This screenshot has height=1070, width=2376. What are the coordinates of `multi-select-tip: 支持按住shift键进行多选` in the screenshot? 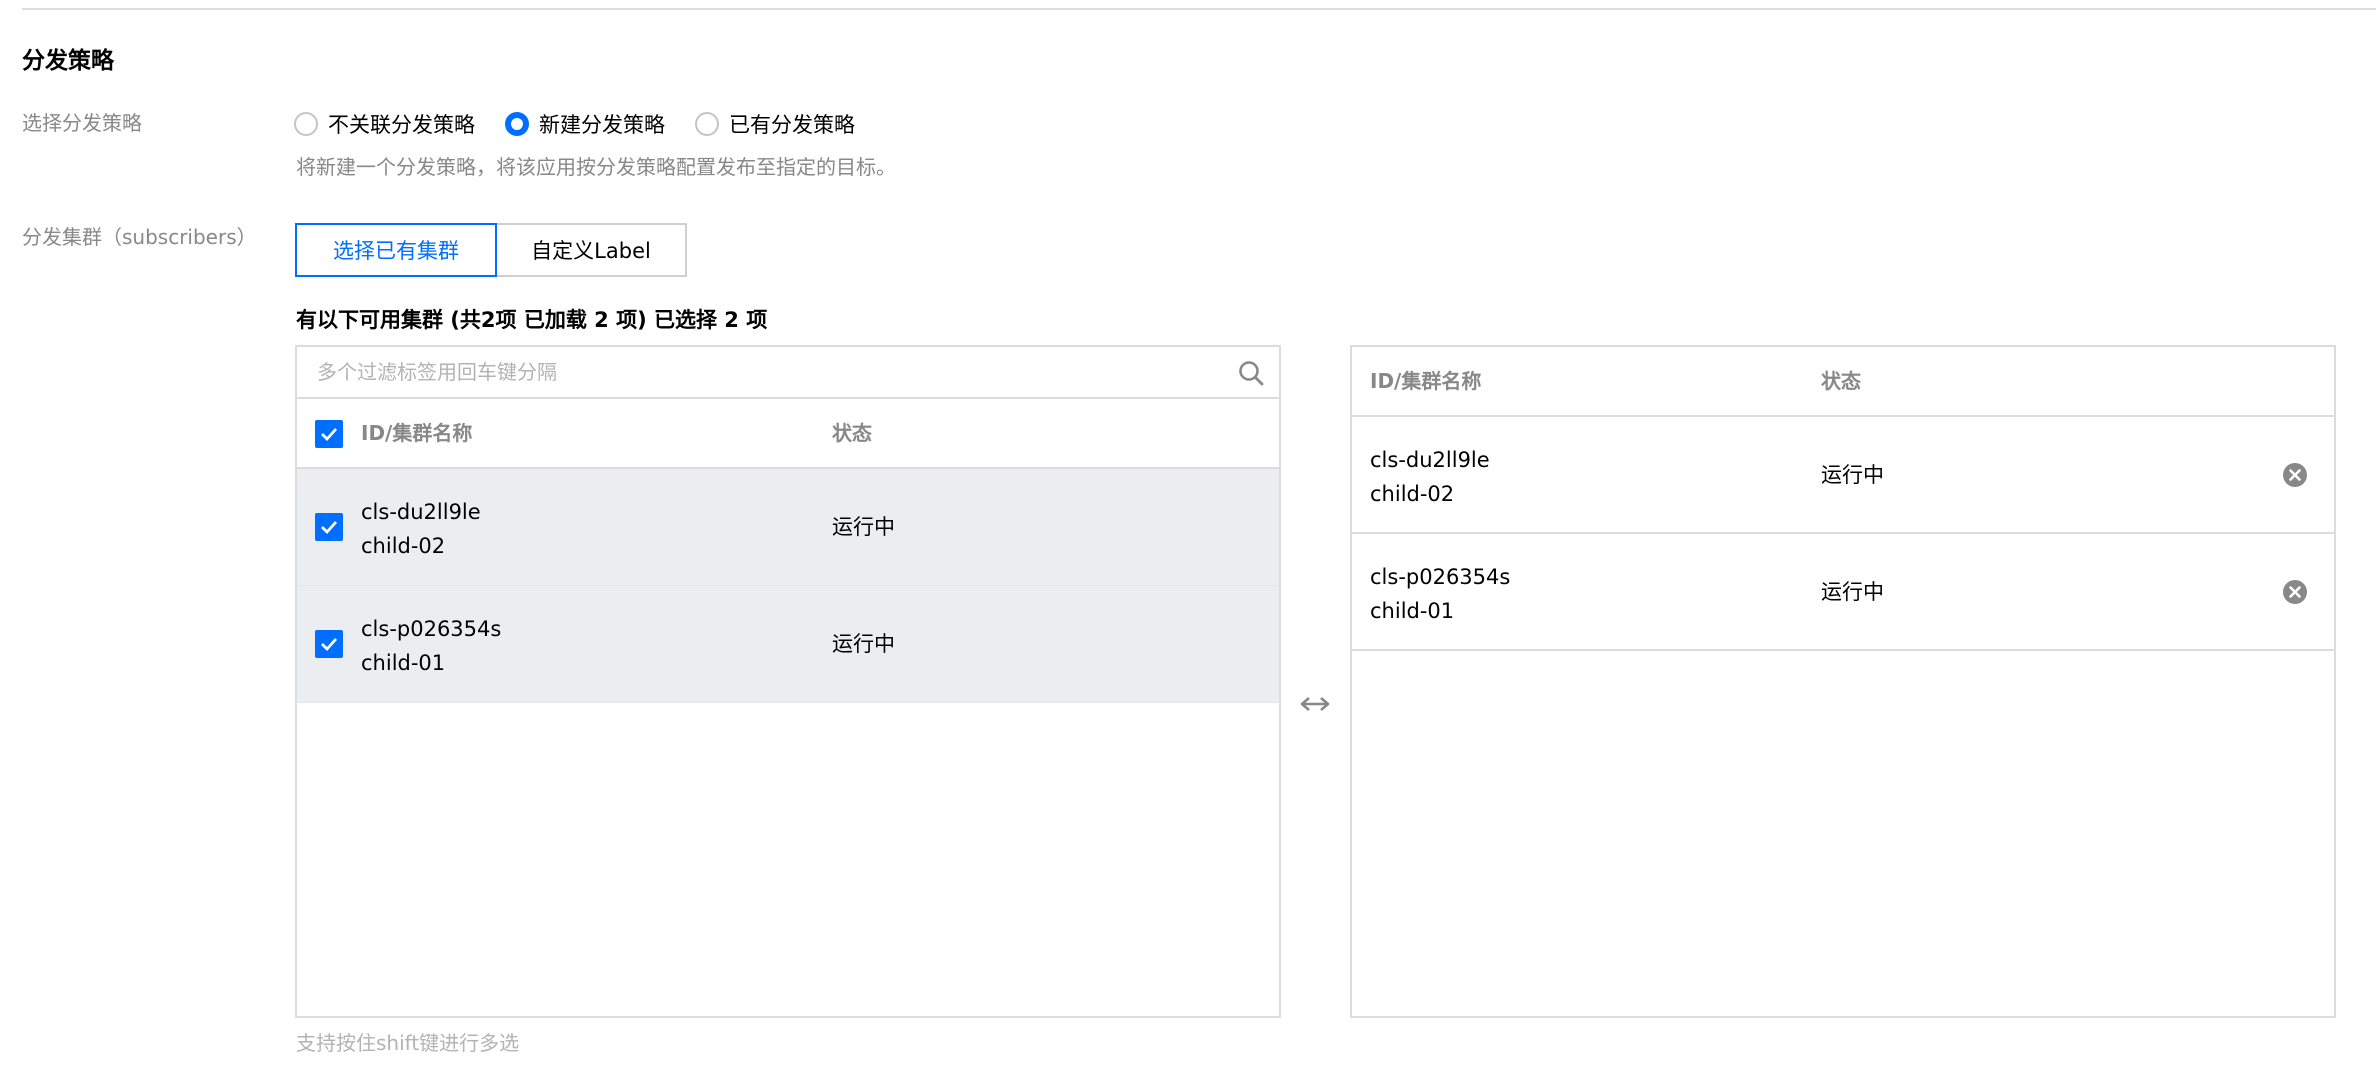 It's located at (408, 1043).